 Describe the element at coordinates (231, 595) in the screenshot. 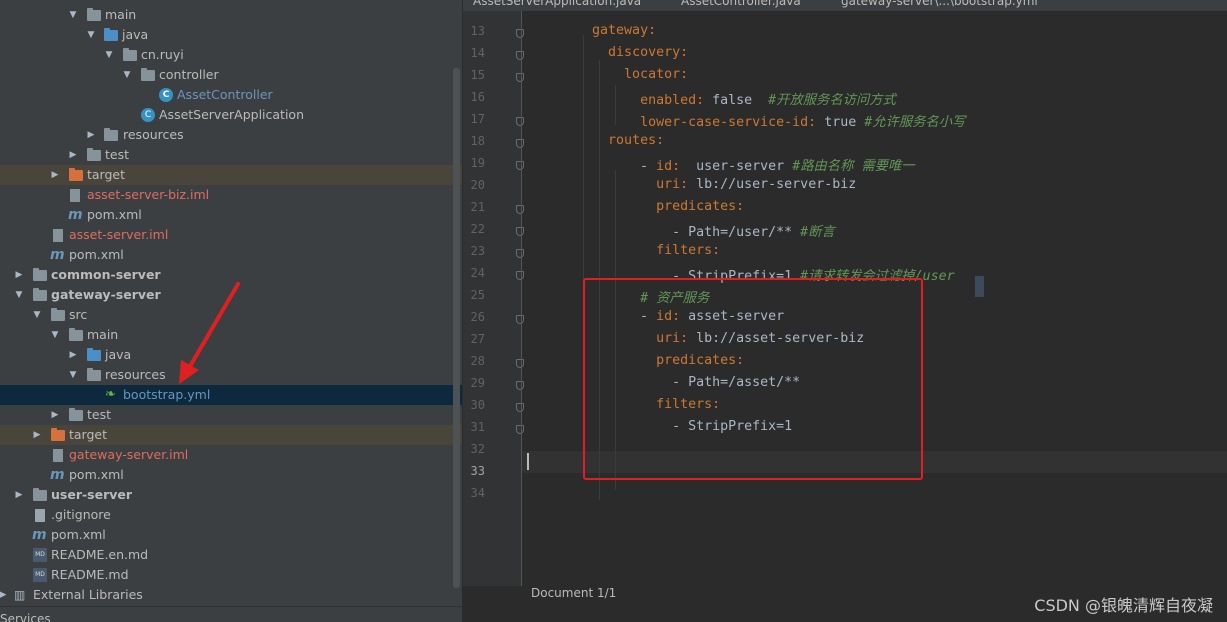

I see `tree-row-external-libraries: ▶ ▥ External Libraries` at that location.